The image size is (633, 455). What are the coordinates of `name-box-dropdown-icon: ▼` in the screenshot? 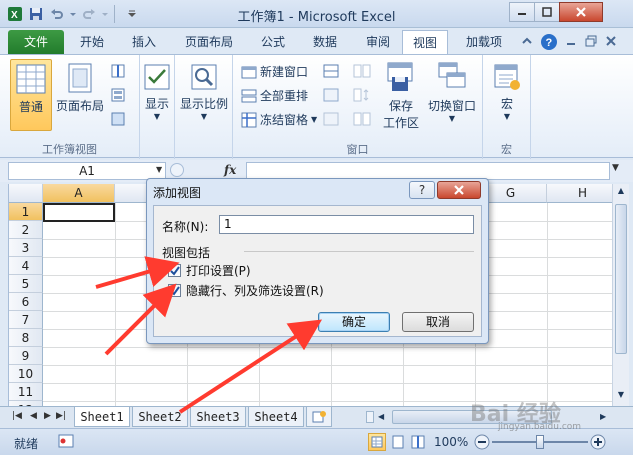 It's located at (159, 169).